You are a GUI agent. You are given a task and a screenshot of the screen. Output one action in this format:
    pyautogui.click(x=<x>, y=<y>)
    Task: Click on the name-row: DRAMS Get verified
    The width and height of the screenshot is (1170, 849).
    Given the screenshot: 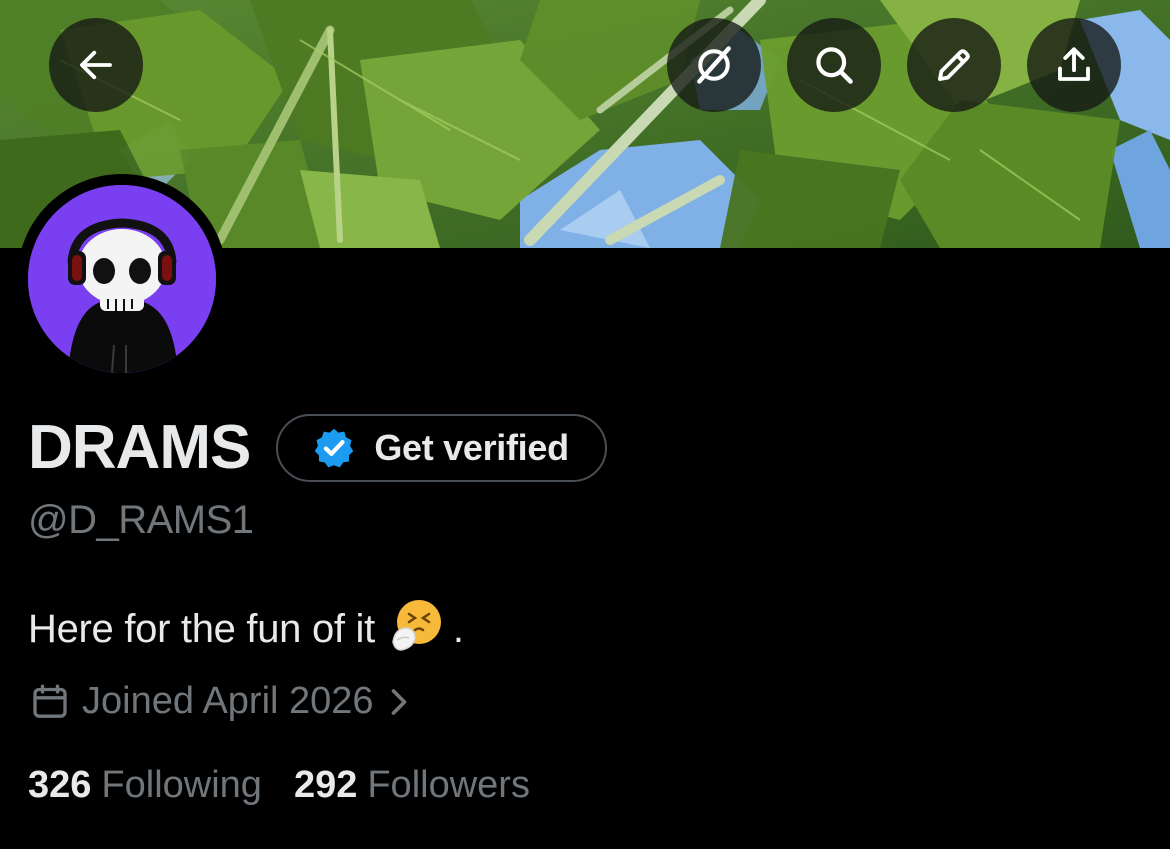 What is the action you would take?
    pyautogui.click(x=317, y=448)
    